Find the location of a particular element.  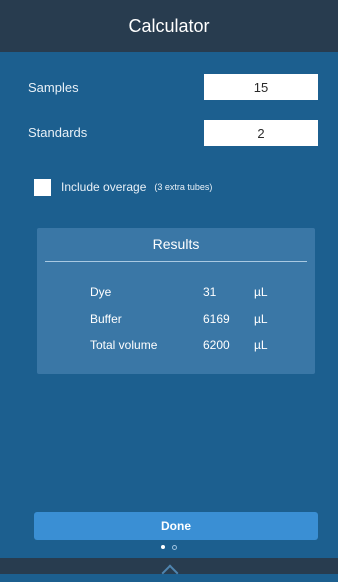

page-title: Calculator is located at coordinates (169, 25).